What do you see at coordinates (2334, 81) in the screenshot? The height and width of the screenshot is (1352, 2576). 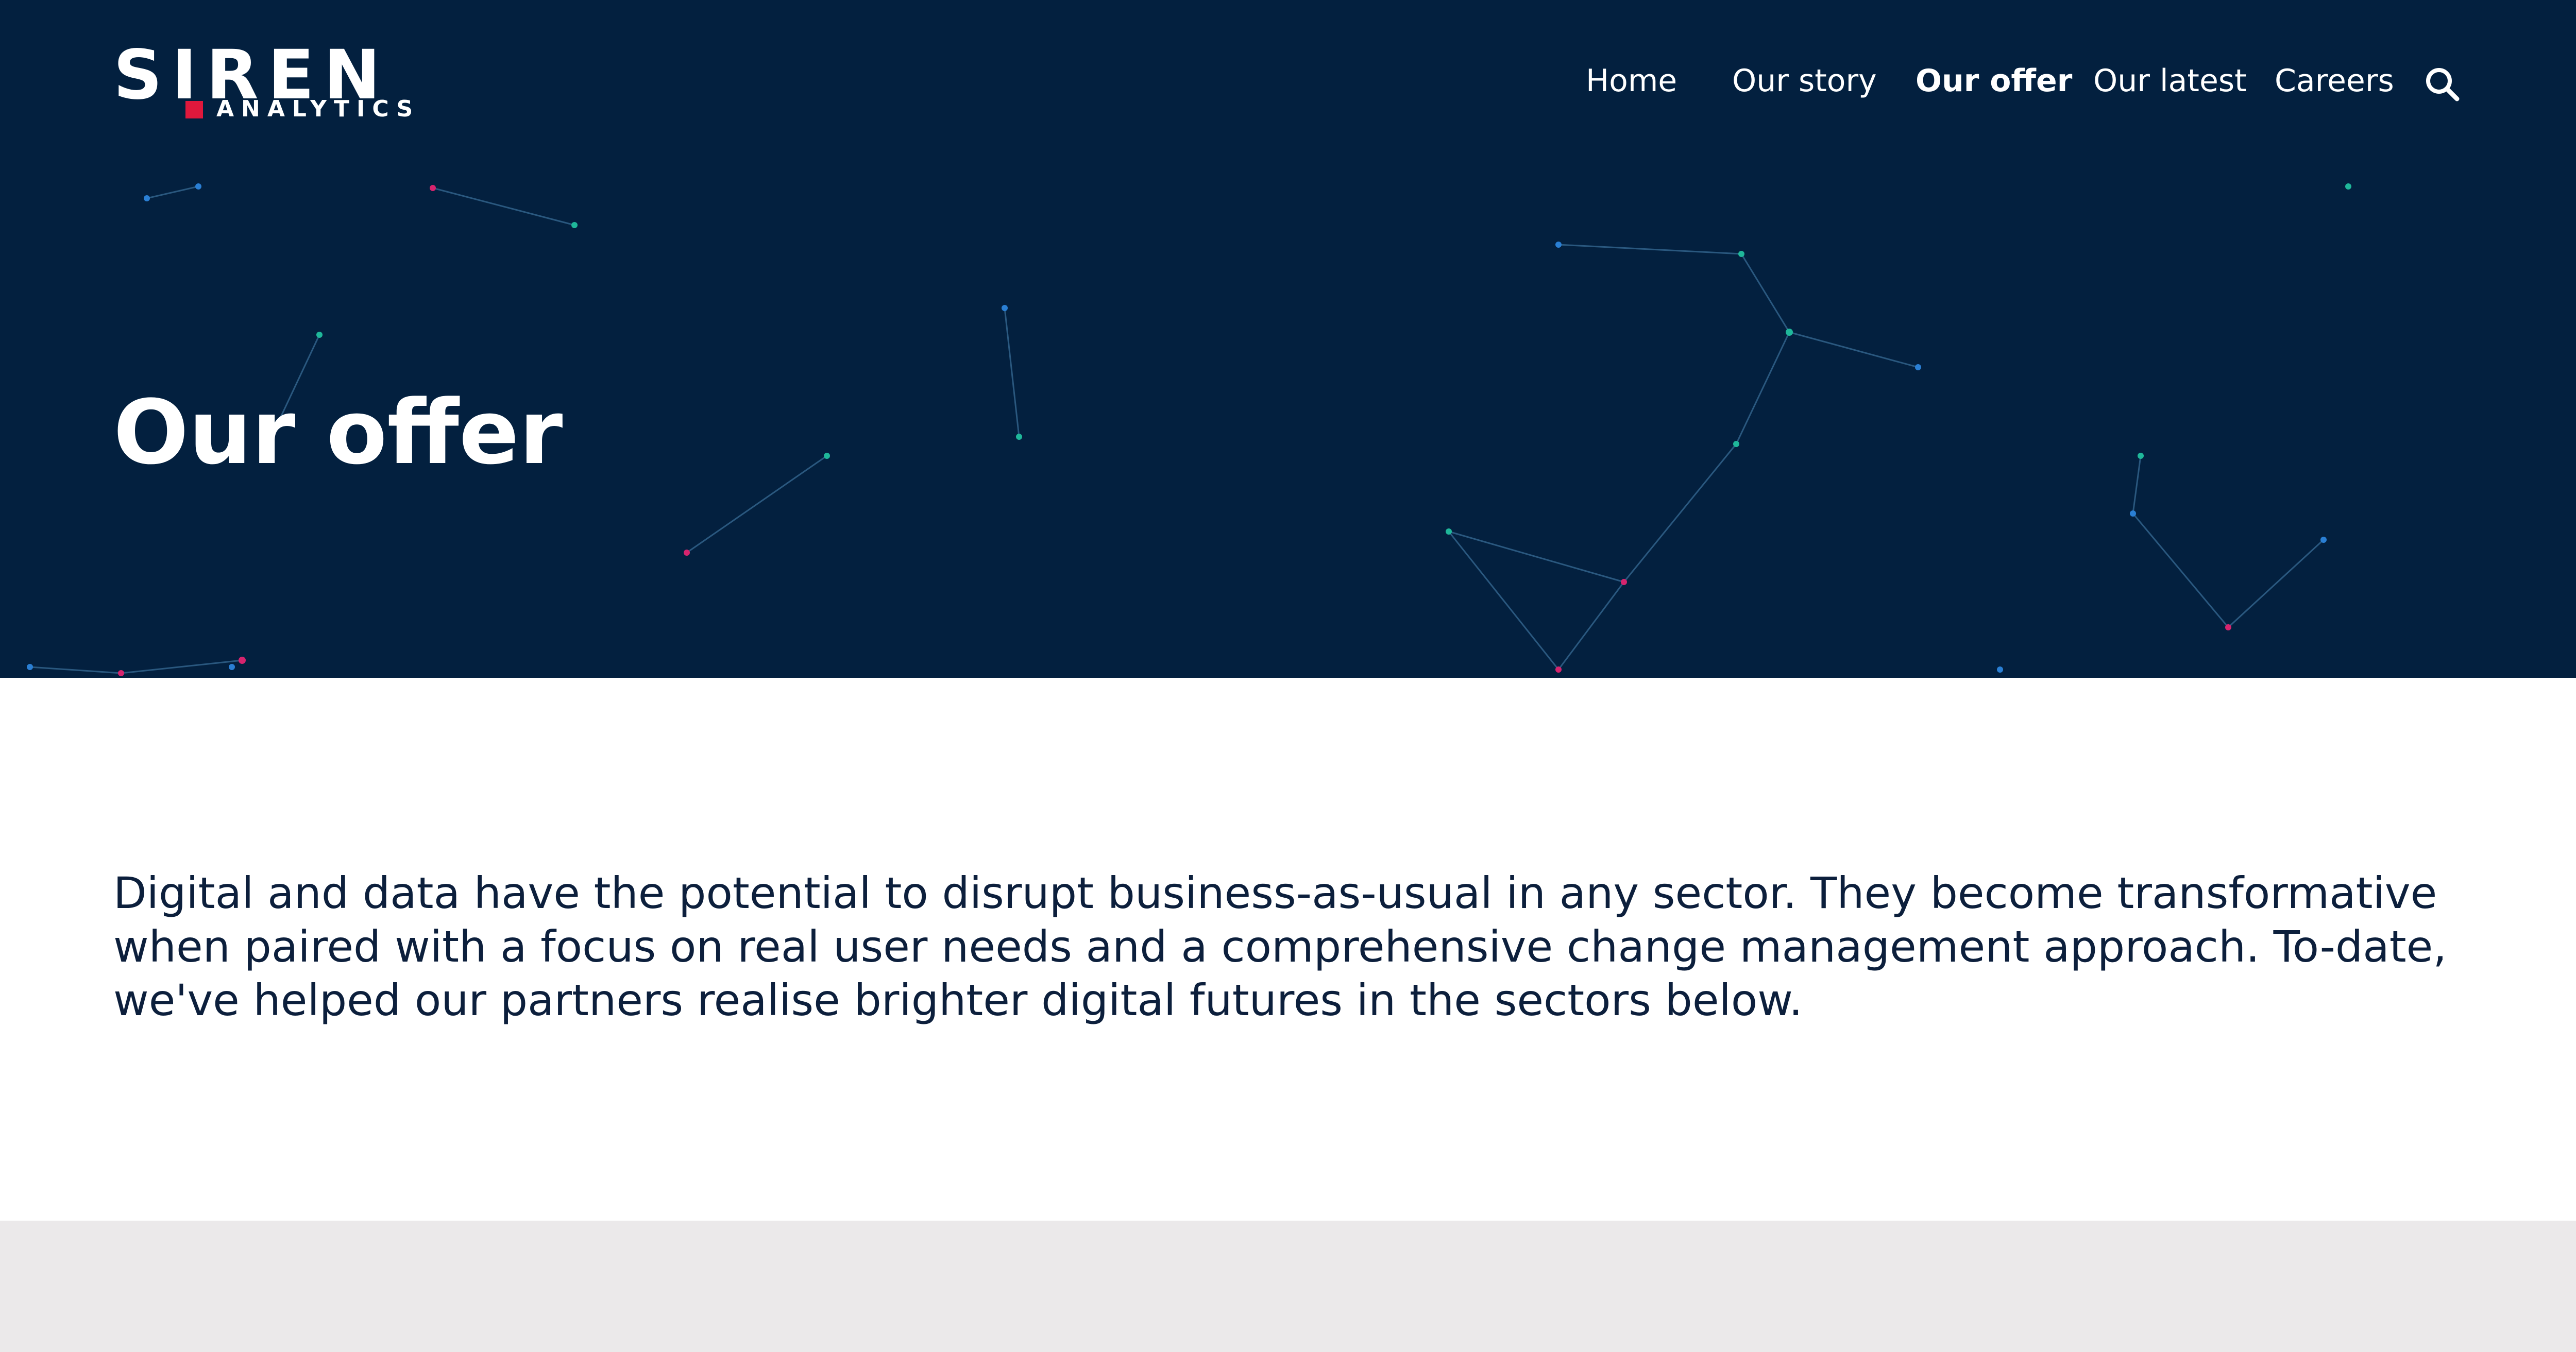 I see `nav-item-careers: Careers` at bounding box center [2334, 81].